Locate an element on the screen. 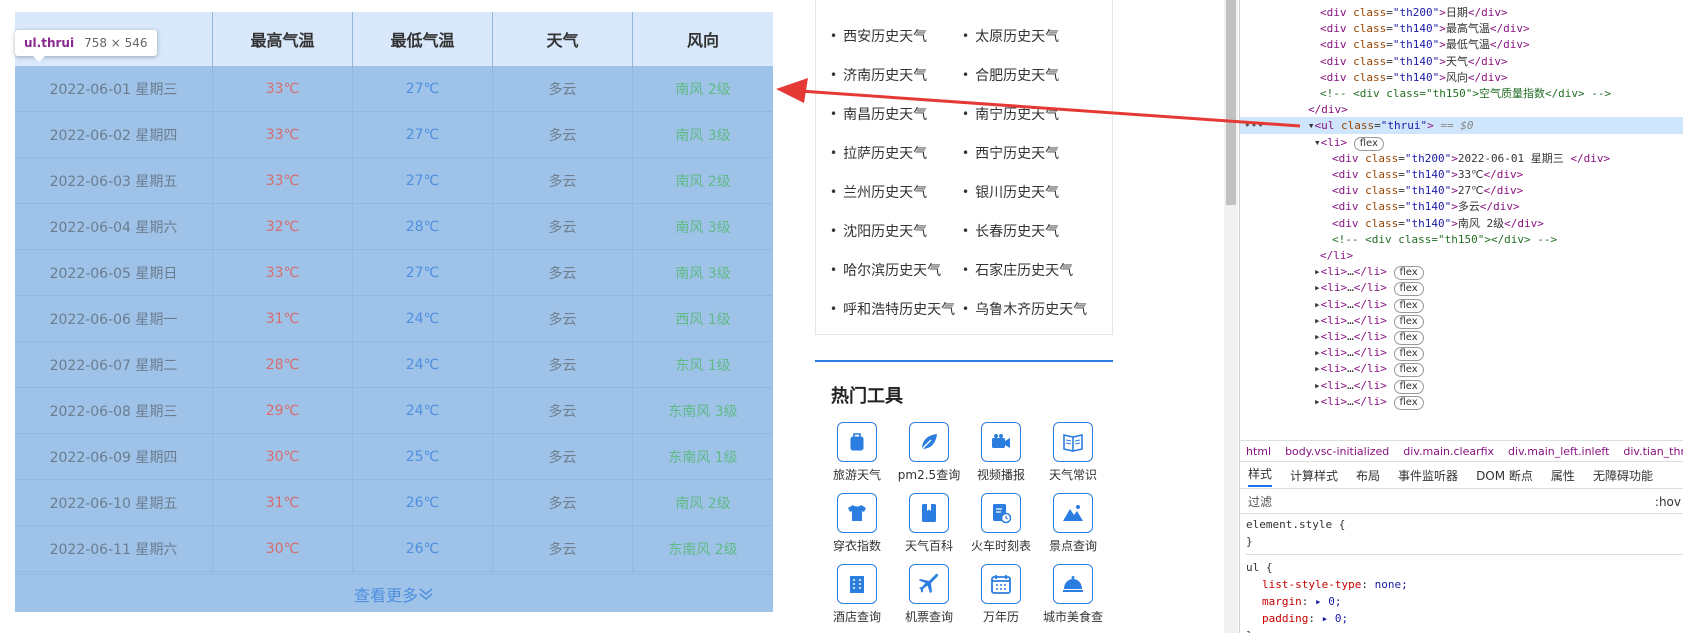 The width and height of the screenshot is (1683, 633). styles-filter: 过滤 :hov is located at coordinates (1461, 502).